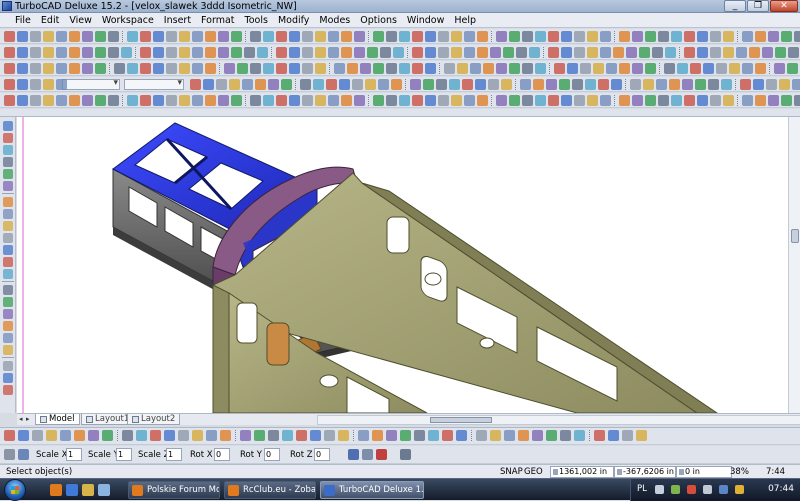 This screenshot has height=501, width=800. What do you see at coordinates (675, 489) in the screenshot?
I see `network-icon` at bounding box center [675, 489].